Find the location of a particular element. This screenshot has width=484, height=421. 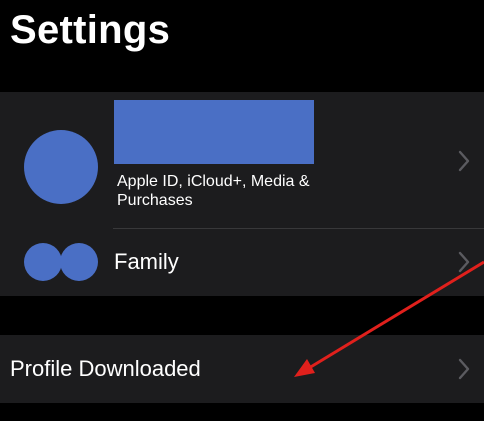

avatar is located at coordinates (61, 167).